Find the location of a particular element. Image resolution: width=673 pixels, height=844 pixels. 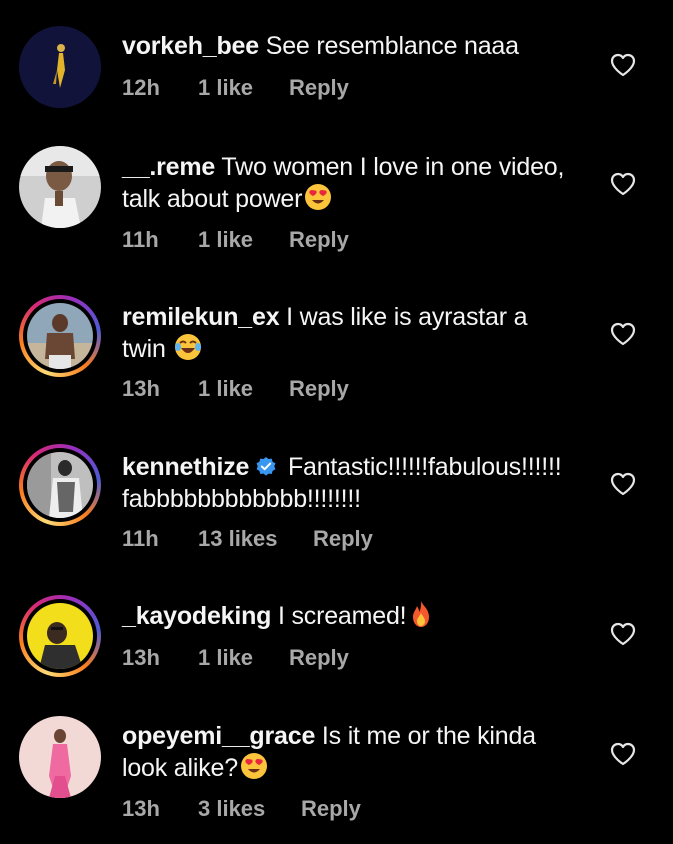

comment-meta: 11h 13 likes Reply is located at coordinates (247, 539).